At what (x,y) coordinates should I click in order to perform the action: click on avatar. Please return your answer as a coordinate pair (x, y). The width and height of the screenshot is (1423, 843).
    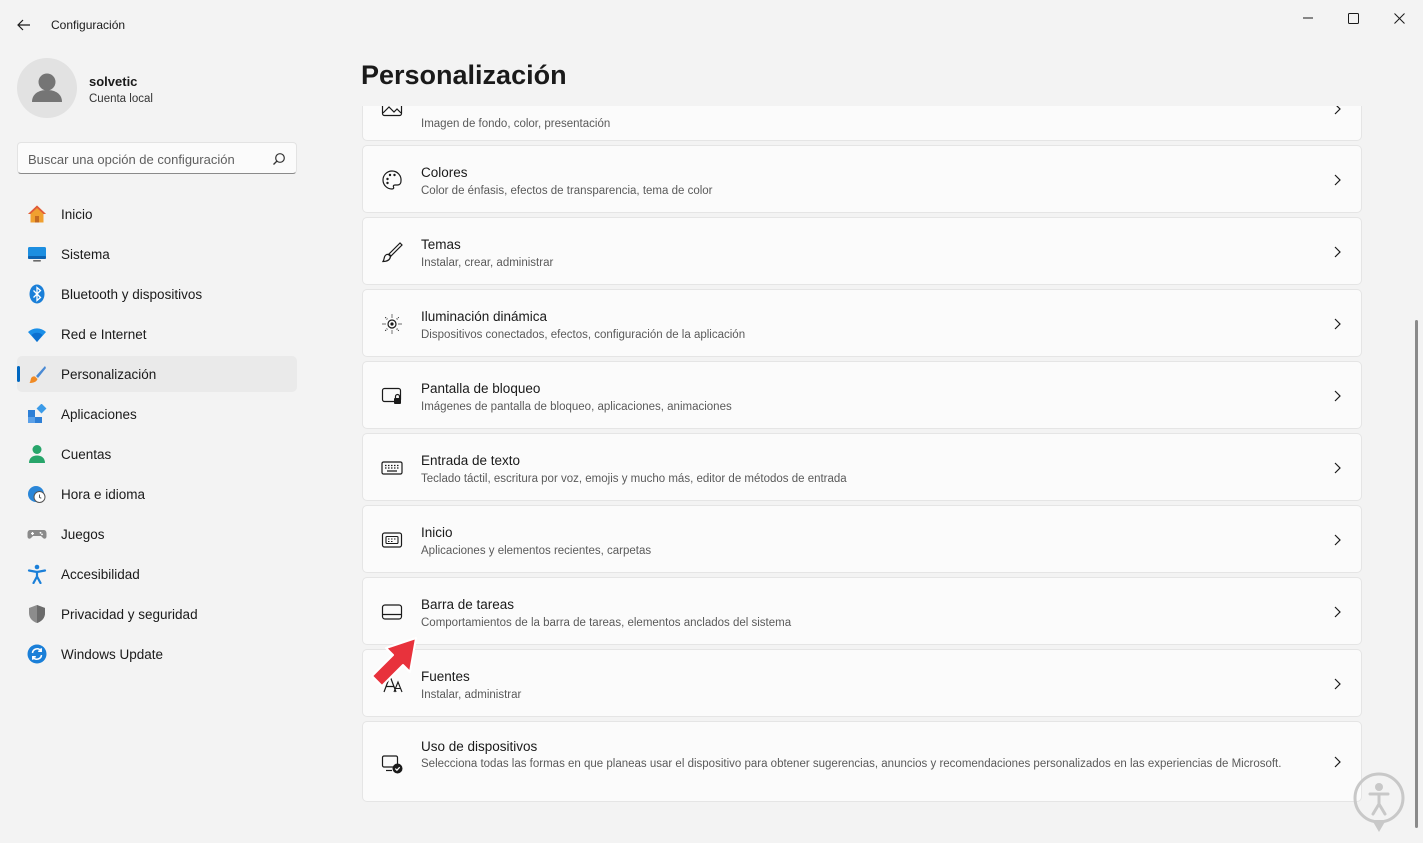
    Looking at the image, I should click on (47, 88).